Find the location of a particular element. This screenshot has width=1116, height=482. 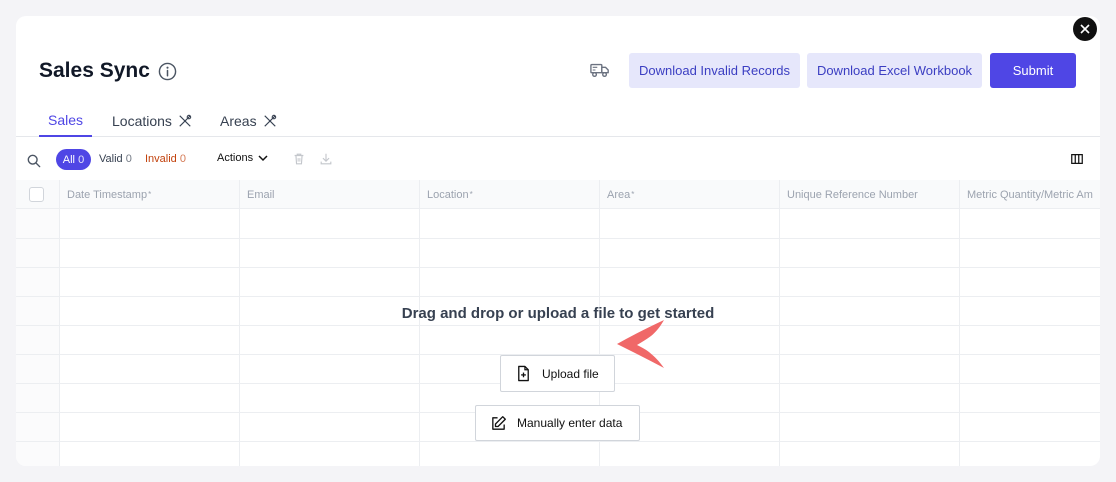

column-header: Location * is located at coordinates (509, 194).